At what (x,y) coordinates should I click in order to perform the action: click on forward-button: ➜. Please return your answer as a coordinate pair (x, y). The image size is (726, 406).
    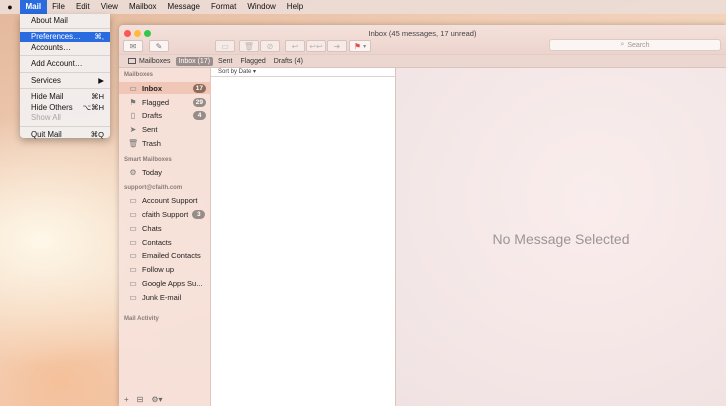
    Looking at the image, I should click on (337, 46).